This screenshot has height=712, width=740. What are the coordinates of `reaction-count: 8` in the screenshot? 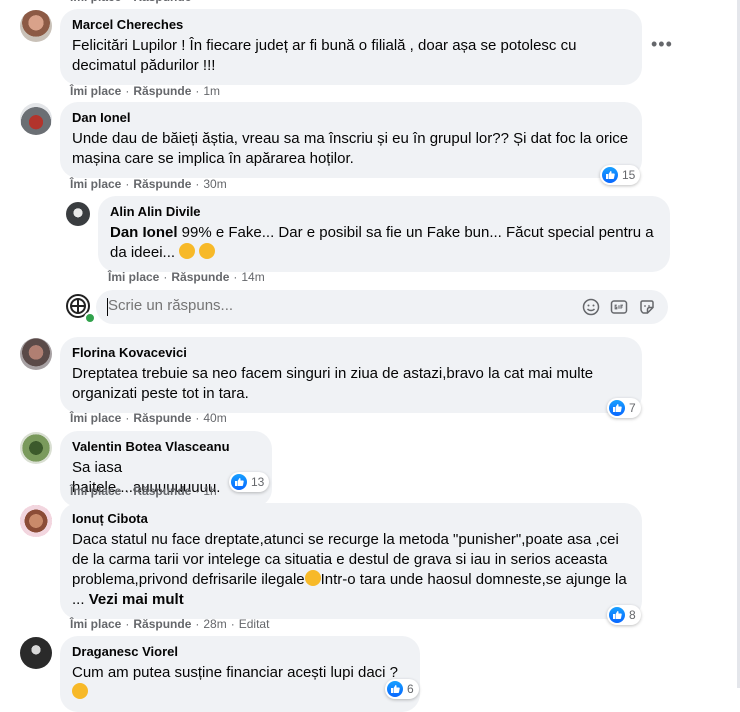 It's located at (624, 615).